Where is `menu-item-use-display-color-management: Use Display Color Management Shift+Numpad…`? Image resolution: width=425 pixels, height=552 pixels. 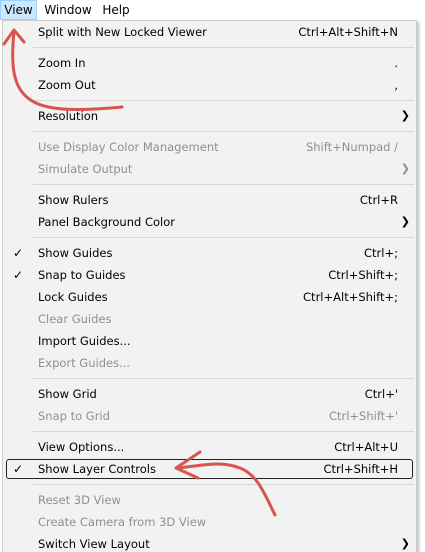 menu-item-use-display-color-management: Use Display Color Management Shift+Numpad… is located at coordinates (209, 147).